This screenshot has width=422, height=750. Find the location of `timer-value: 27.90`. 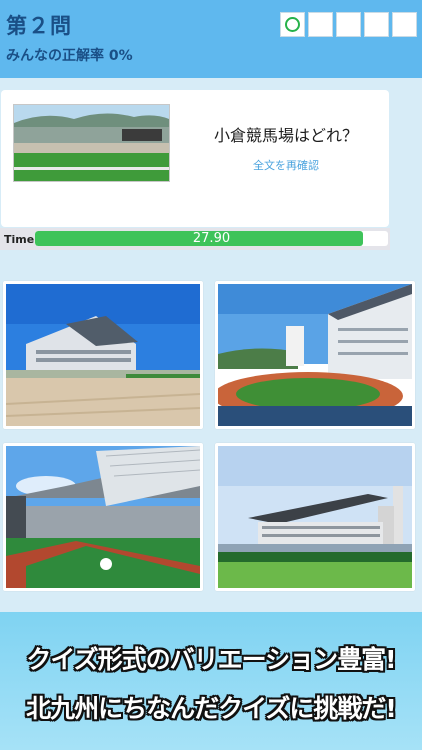

timer-value: 27.90 is located at coordinates (211, 238).